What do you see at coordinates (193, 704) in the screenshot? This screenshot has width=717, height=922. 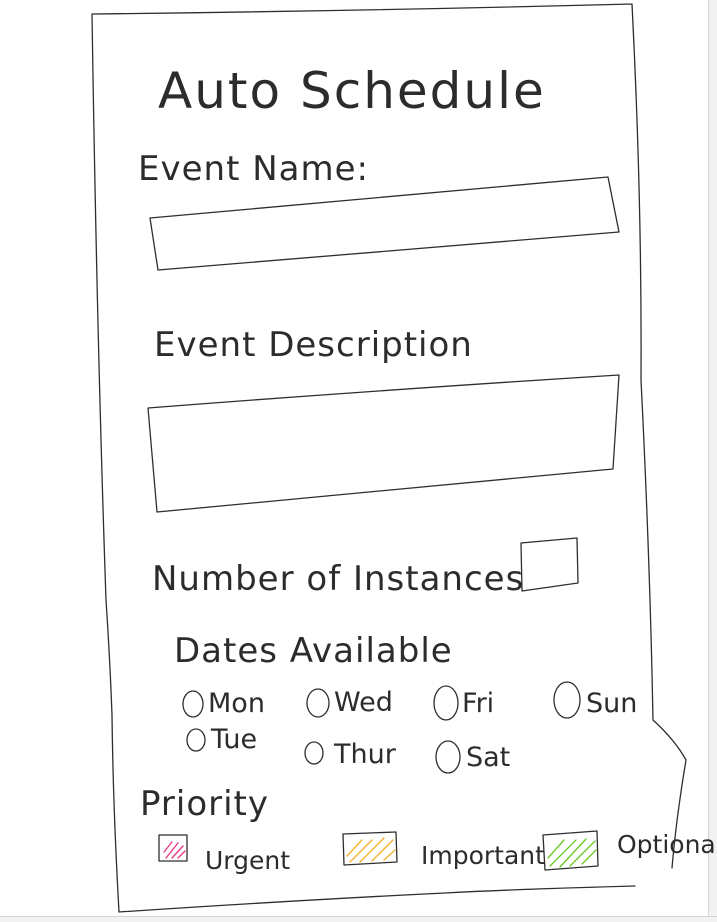 I see `radio-mon` at bounding box center [193, 704].